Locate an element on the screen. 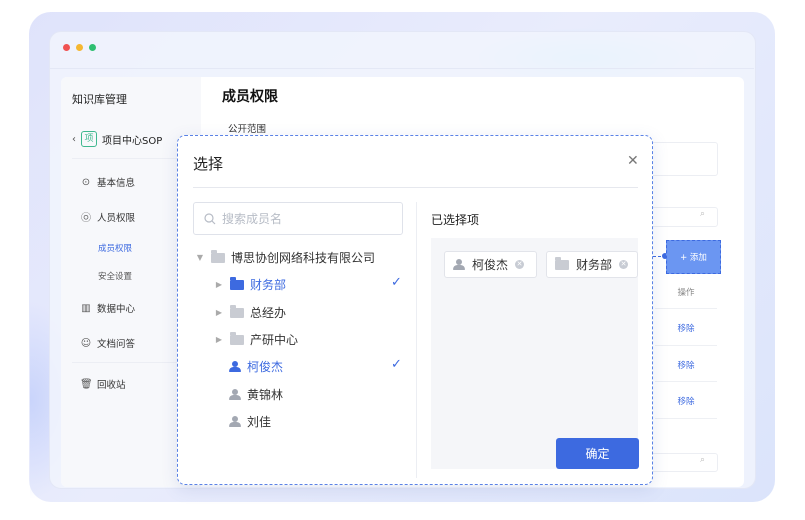 The width and height of the screenshot is (805, 520). search-input is located at coordinates (302, 218).